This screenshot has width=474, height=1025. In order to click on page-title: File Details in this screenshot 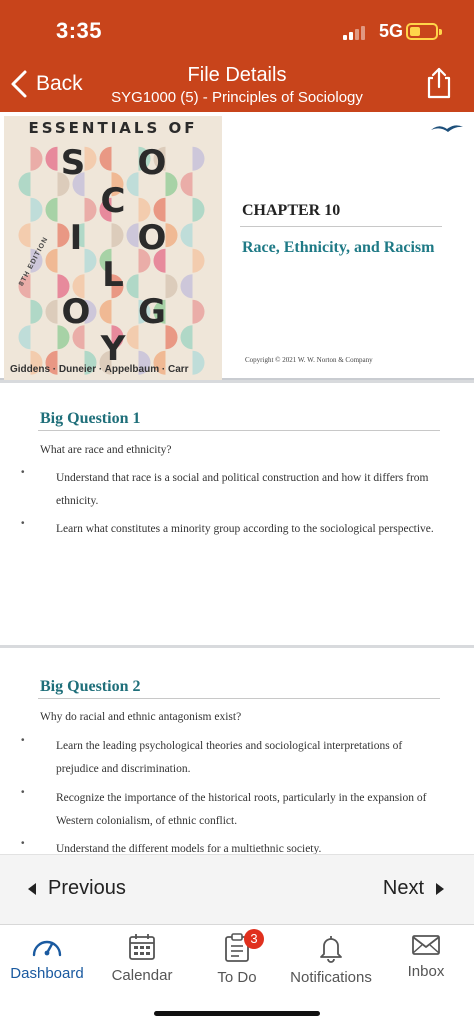, I will do `click(237, 75)`.